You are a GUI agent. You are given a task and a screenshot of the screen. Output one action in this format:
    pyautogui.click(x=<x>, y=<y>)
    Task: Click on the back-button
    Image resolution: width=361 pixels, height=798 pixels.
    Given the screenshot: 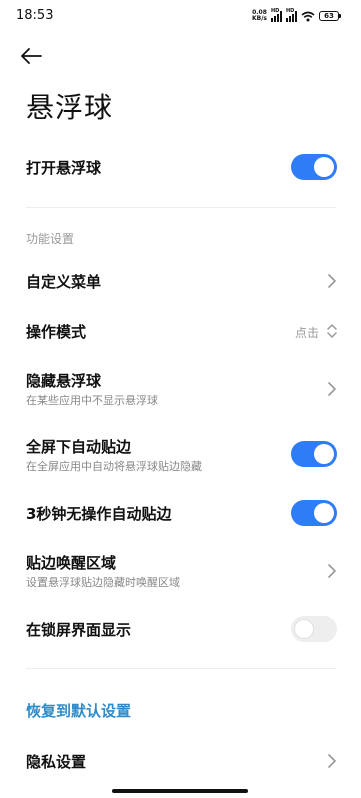 What is the action you would take?
    pyautogui.click(x=36, y=56)
    